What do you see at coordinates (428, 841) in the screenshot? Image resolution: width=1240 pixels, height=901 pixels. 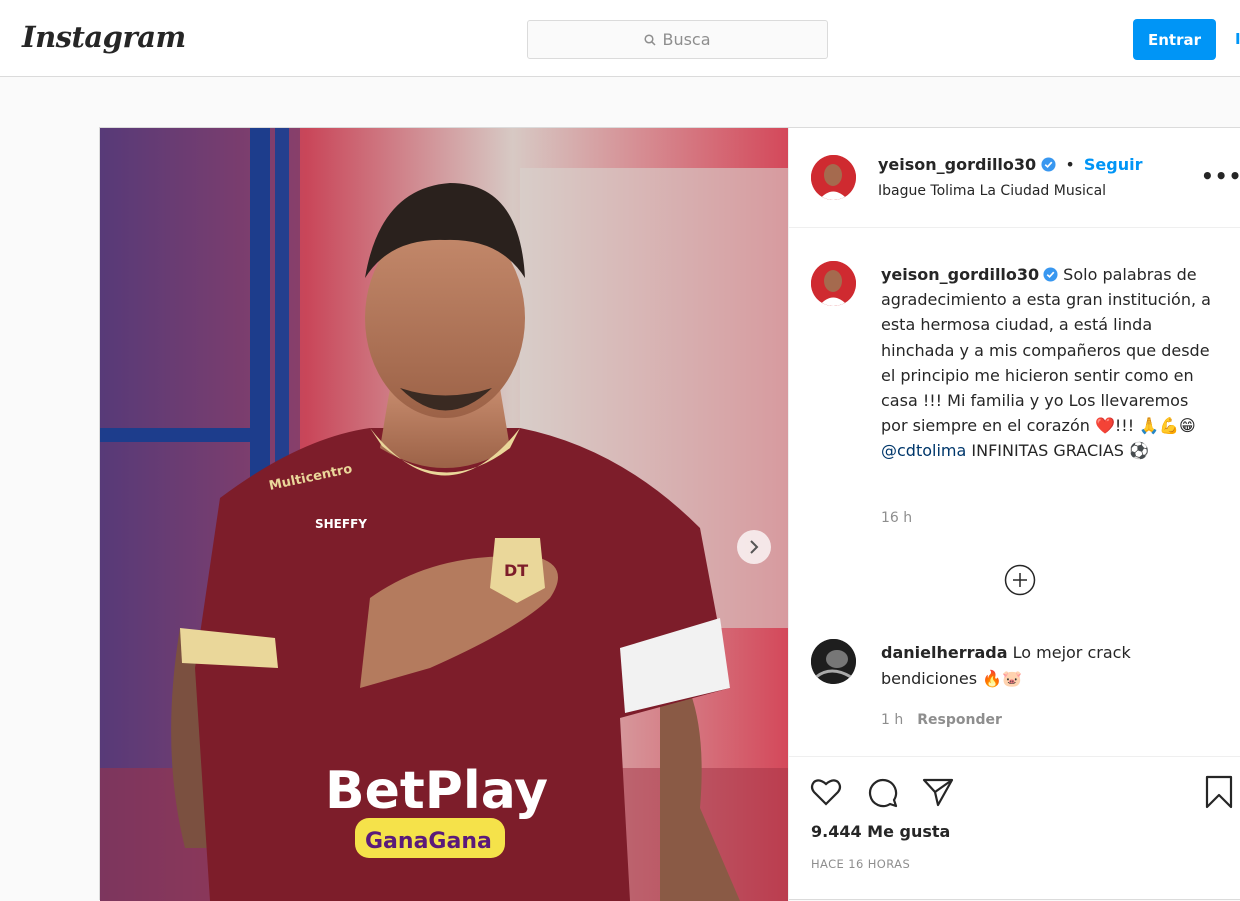 I see `sponsor-ganagana: GanaGana` at bounding box center [428, 841].